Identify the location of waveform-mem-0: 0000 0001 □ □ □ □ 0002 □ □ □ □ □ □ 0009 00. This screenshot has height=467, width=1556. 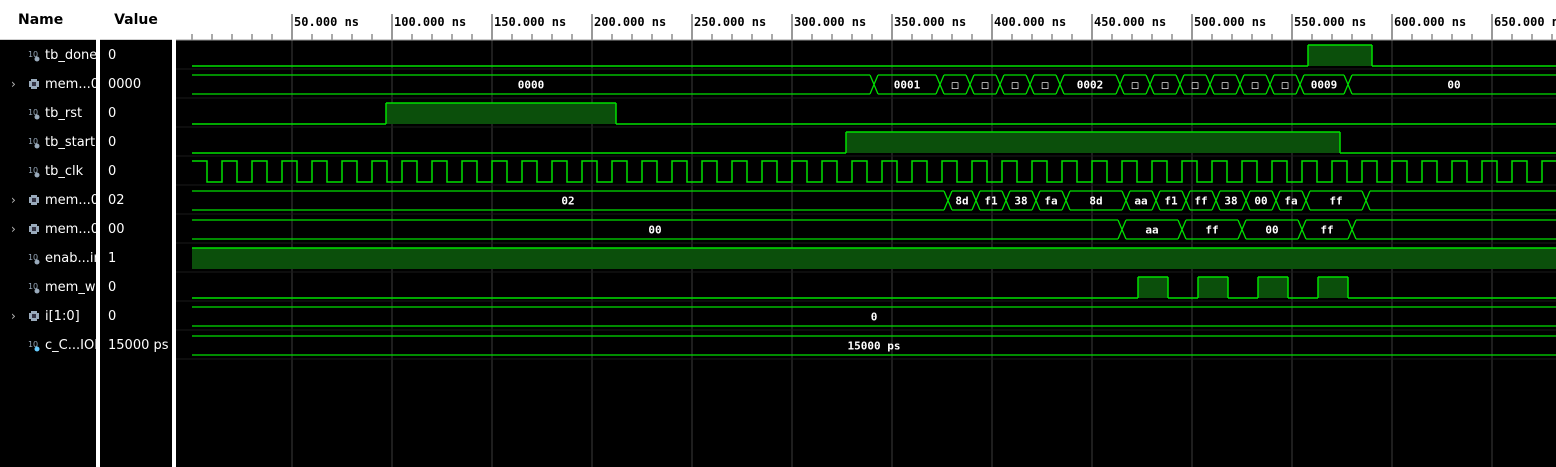
(874, 84).